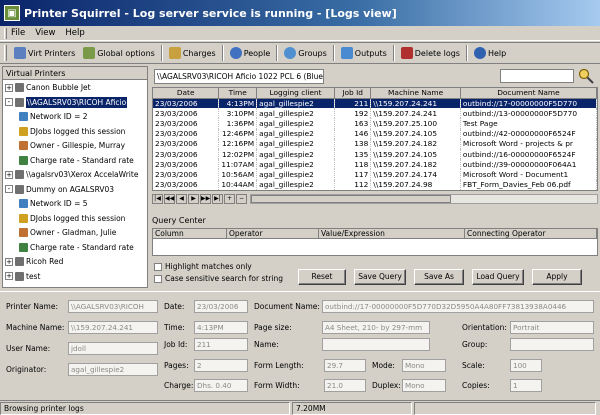 This screenshot has width=600, height=415. I want to click on column-header: Date, so click(186, 93).